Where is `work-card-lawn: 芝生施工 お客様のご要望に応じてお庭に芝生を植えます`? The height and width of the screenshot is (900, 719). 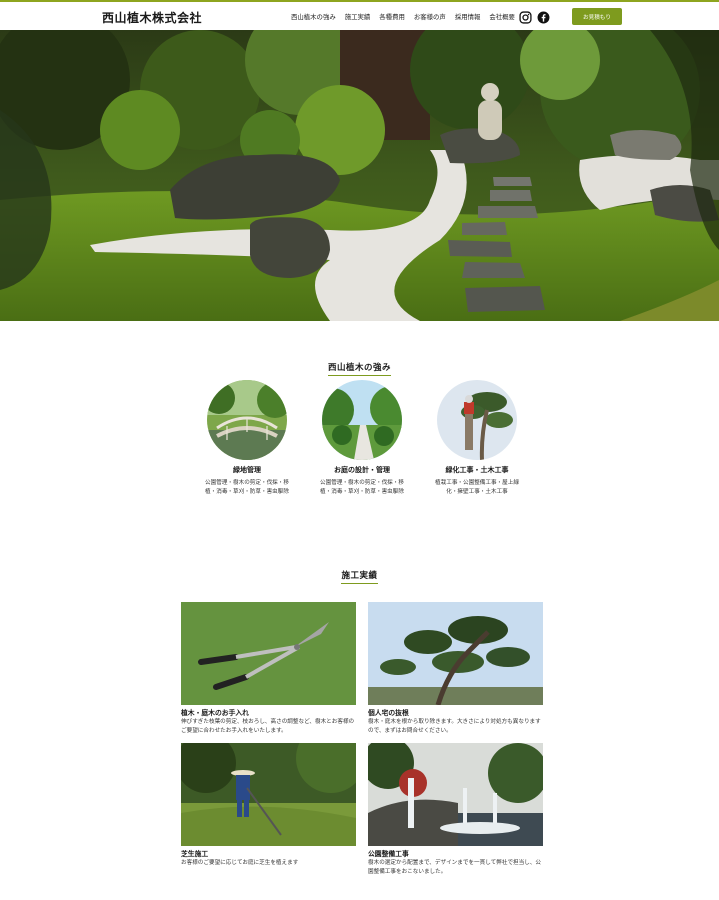
work-card-lawn: 芝生施工 お客様のご要望に応じてお庭に芝生を植えます is located at coordinates (268, 805).